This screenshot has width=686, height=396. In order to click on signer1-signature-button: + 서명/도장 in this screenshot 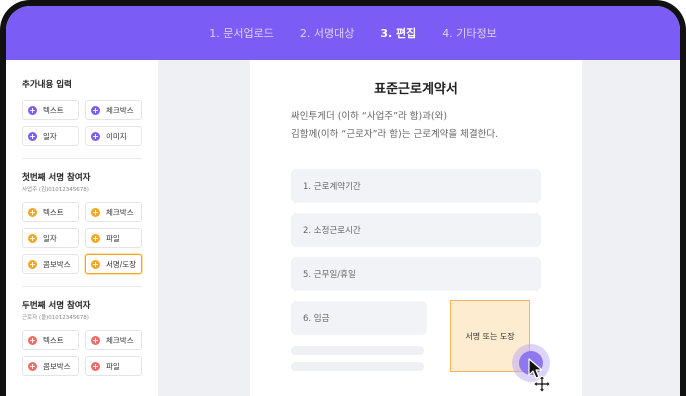, I will do `click(113, 264)`.